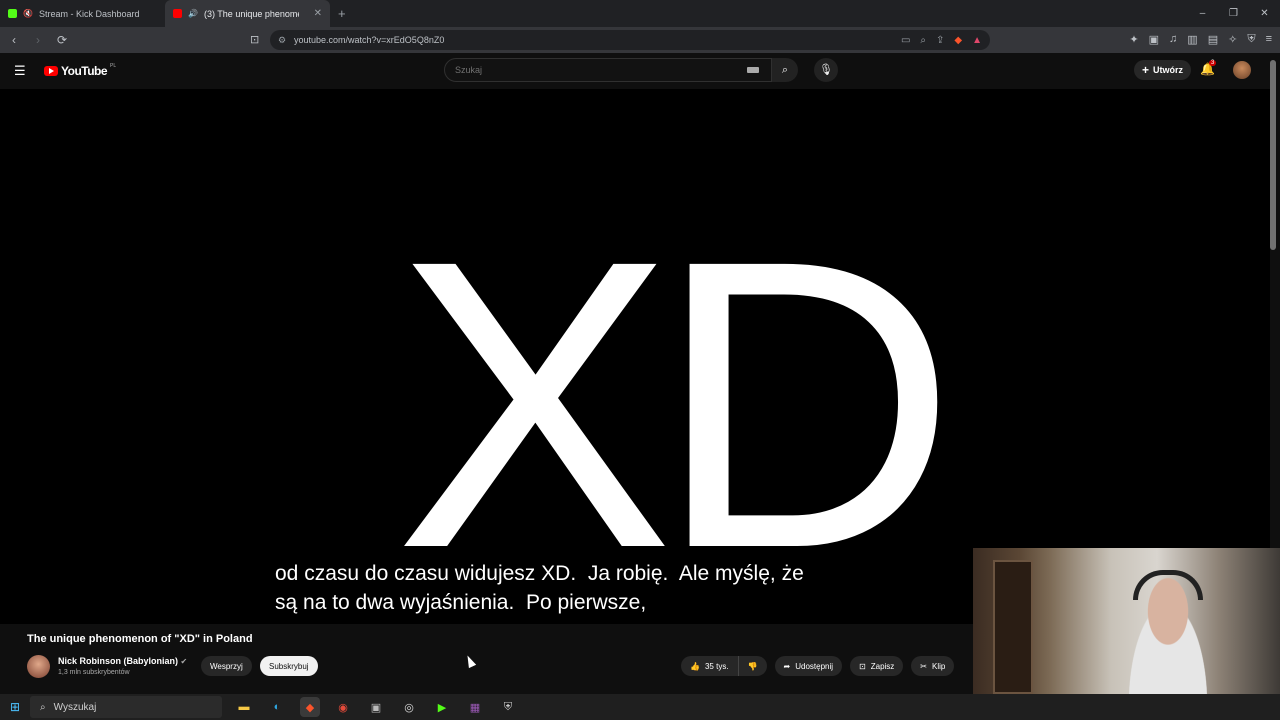 This screenshot has height=720, width=1280. What do you see at coordinates (640, 707) in the screenshot?
I see `windows-taskbar: ⊞ ⌕ Wyszukaj ▬ ◐ ◆ ◉ ▣ ◎ ▶ ▦ ⛨` at bounding box center [640, 707].